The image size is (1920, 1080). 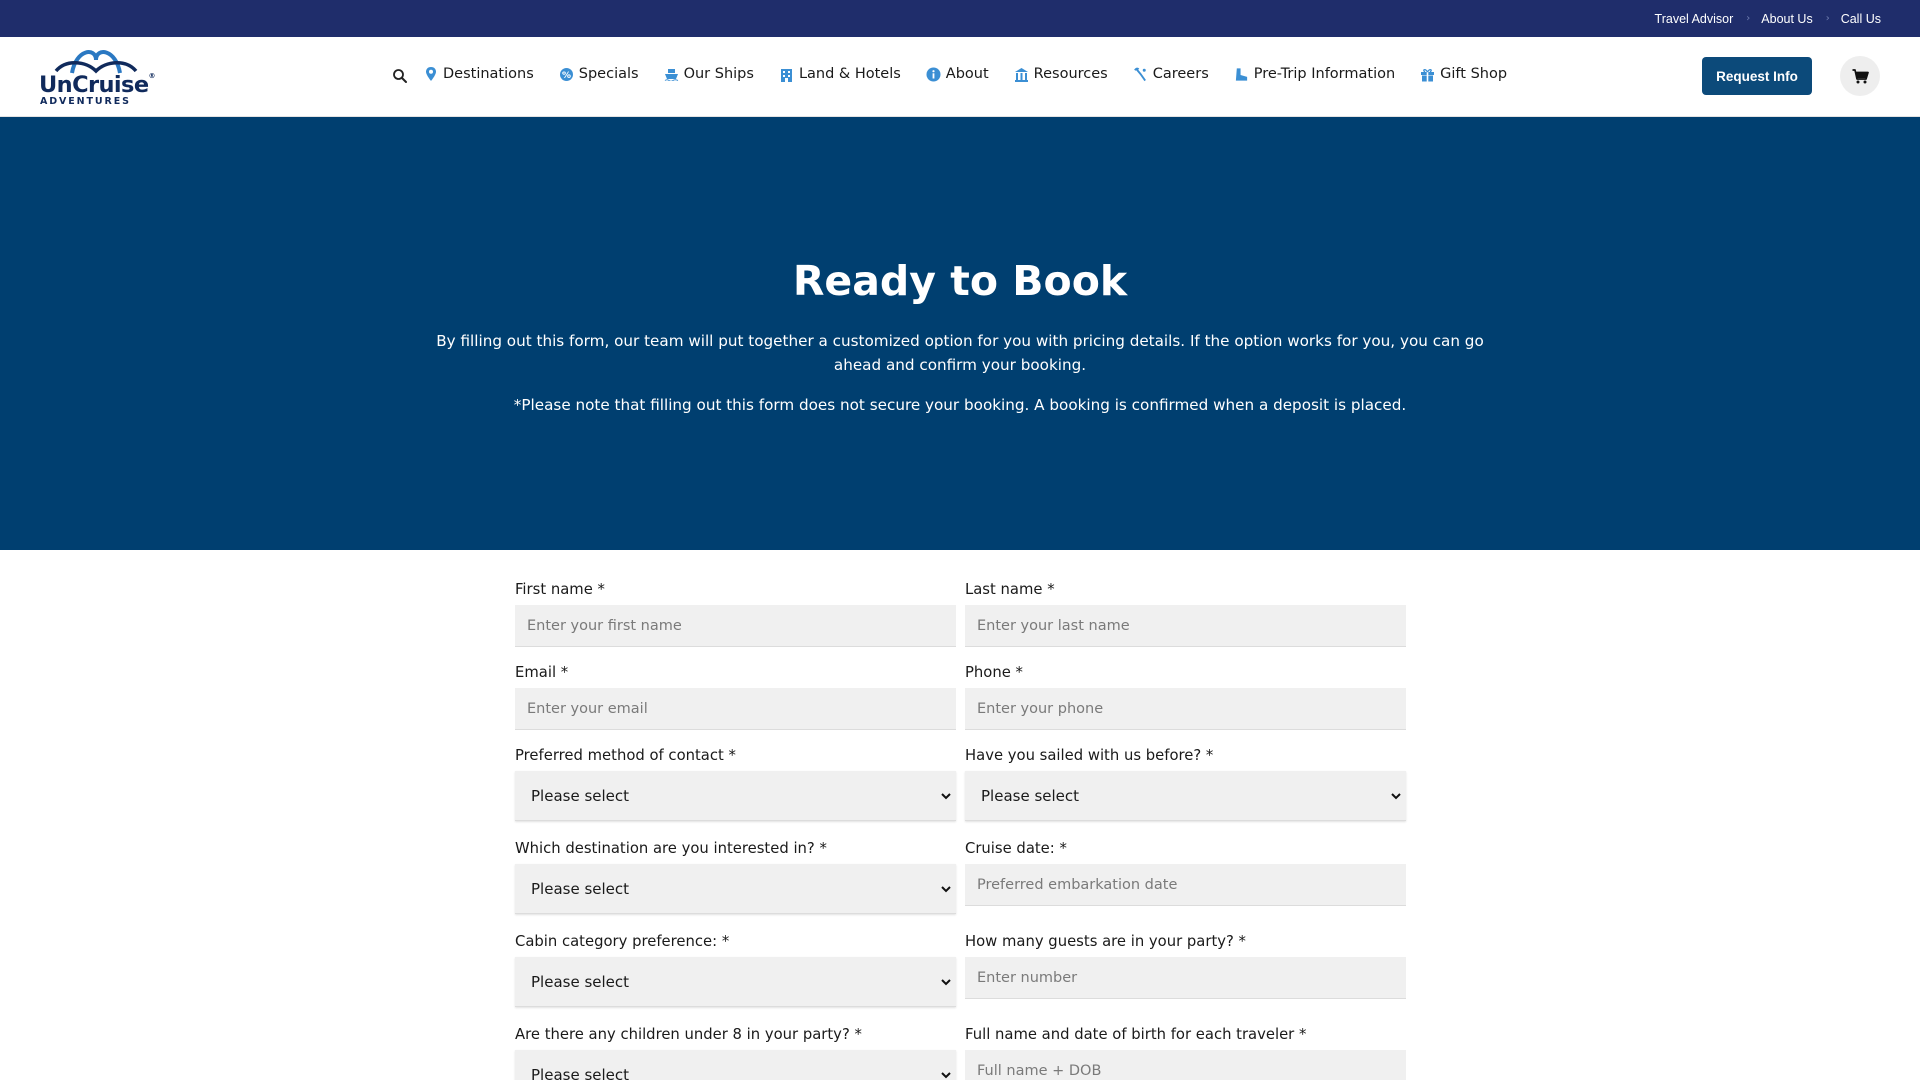 I want to click on nav-about: About, so click(x=957, y=74).